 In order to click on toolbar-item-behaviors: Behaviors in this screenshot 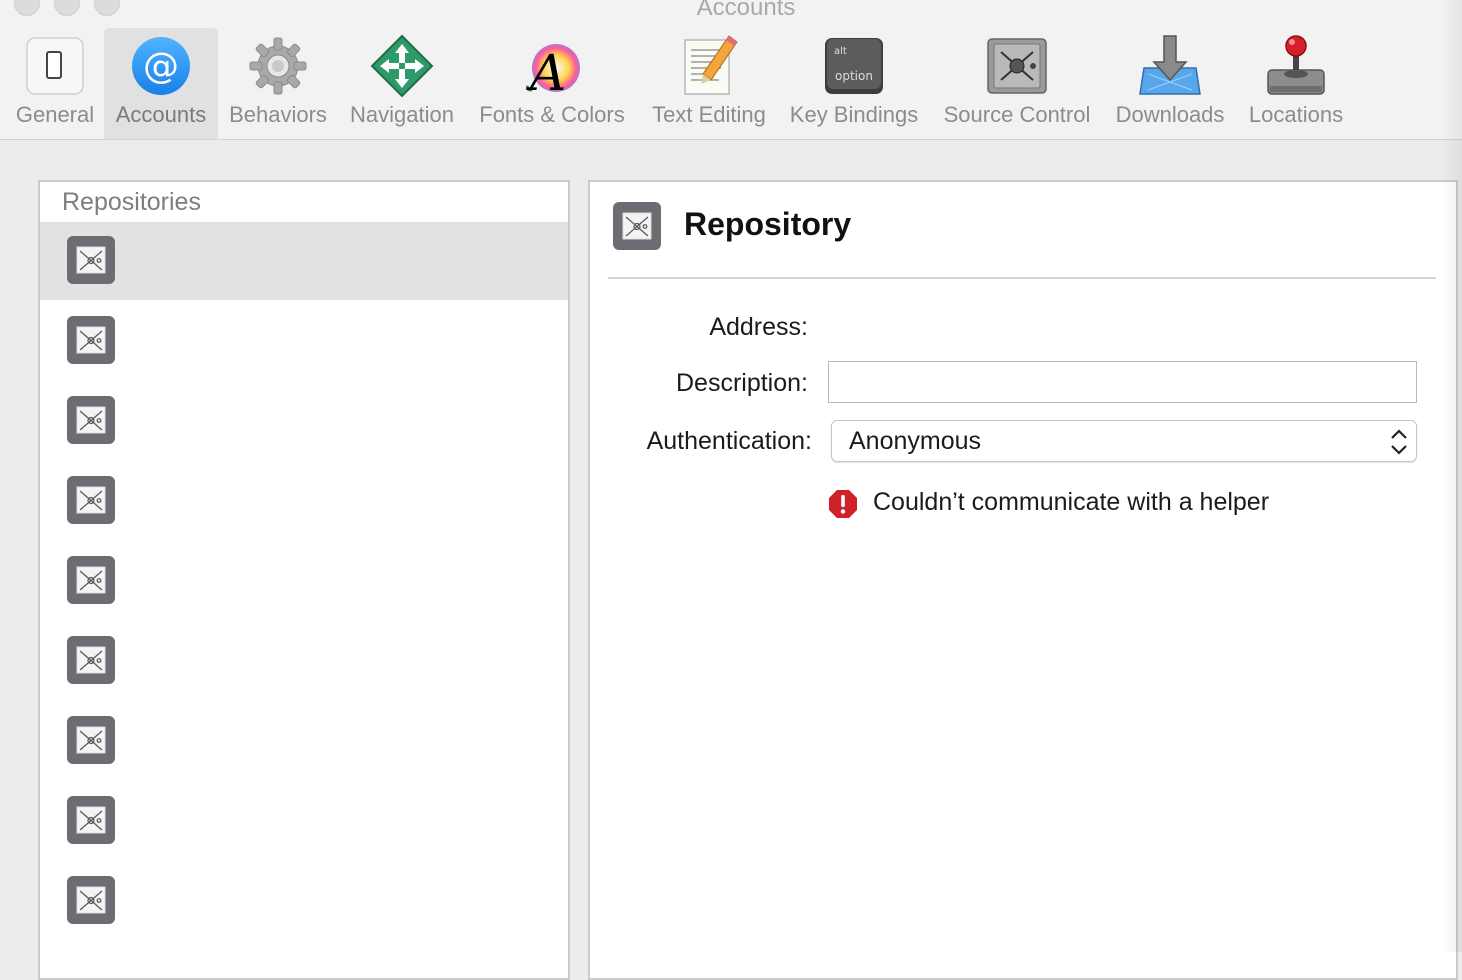, I will do `click(278, 83)`.